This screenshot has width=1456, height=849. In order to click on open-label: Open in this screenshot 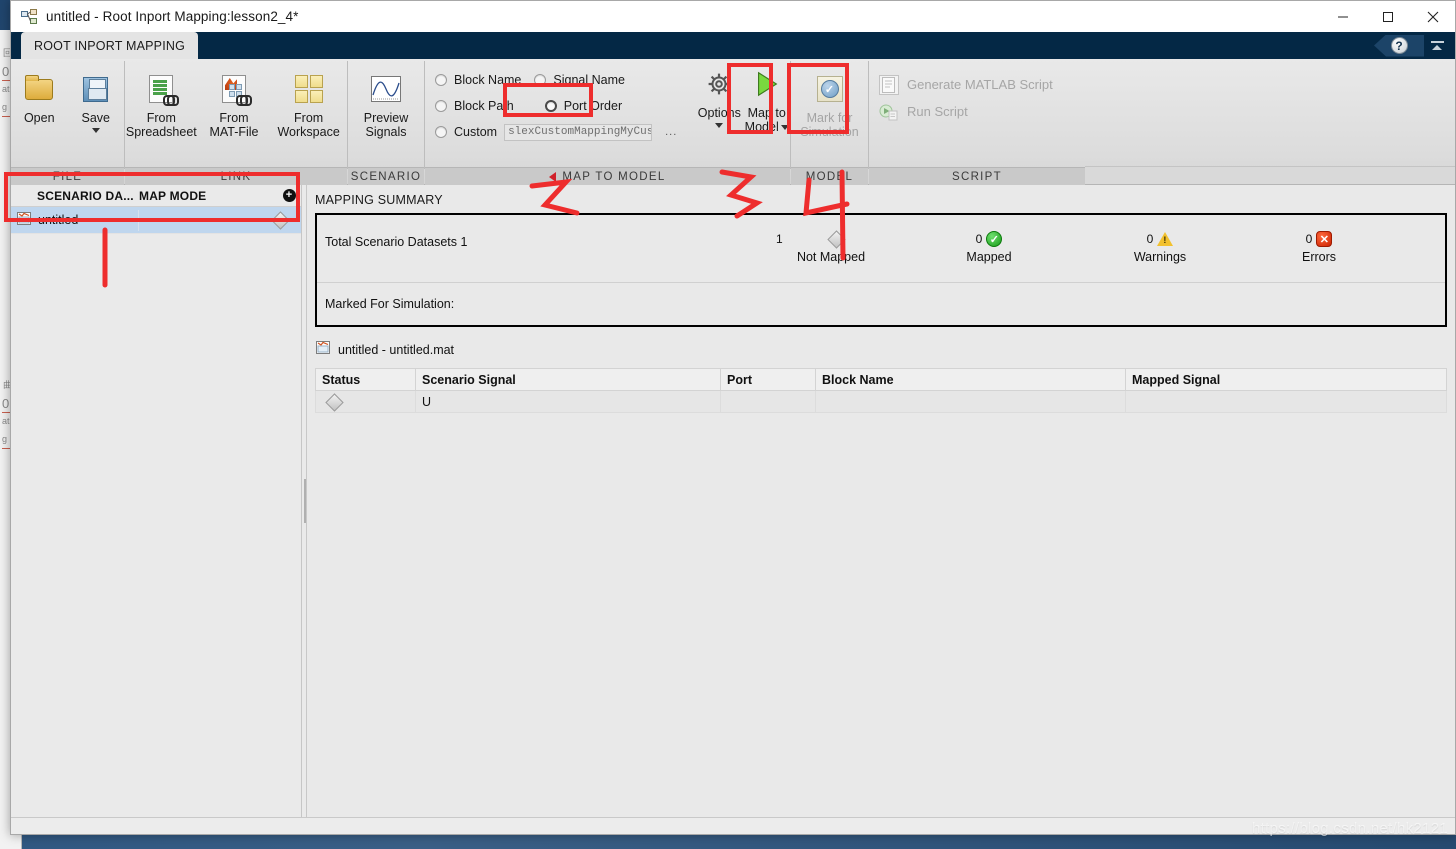, I will do `click(39, 118)`.